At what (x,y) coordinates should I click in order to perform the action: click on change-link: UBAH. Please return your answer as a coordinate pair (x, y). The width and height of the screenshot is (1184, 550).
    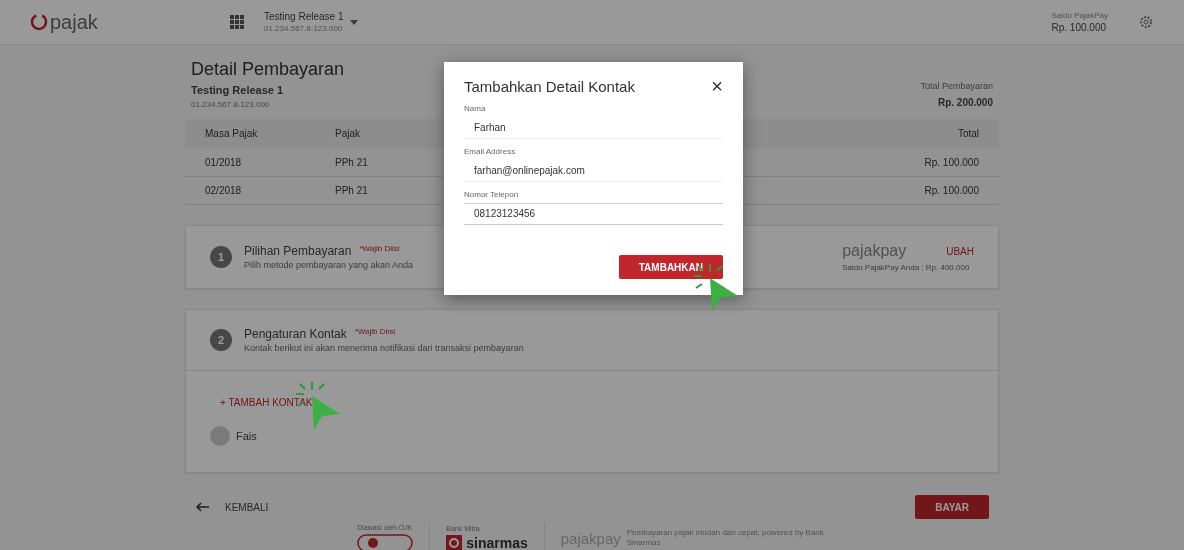
    Looking at the image, I should click on (960, 251).